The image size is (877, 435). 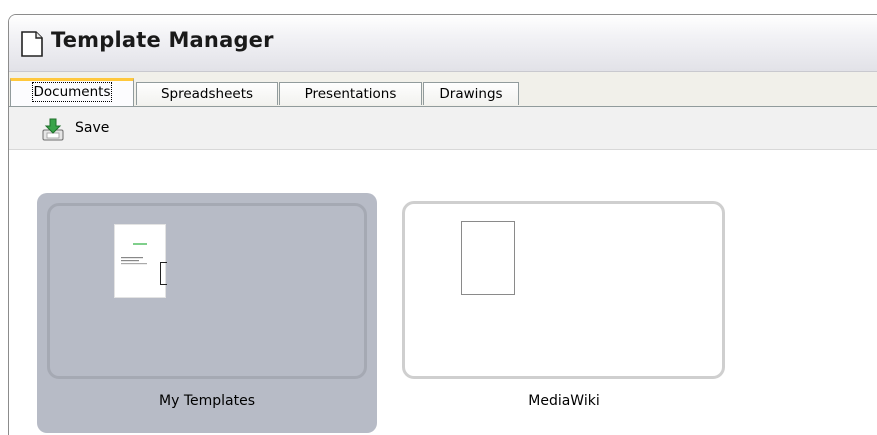 I want to click on tab-documents: Documents, so click(x=72, y=92).